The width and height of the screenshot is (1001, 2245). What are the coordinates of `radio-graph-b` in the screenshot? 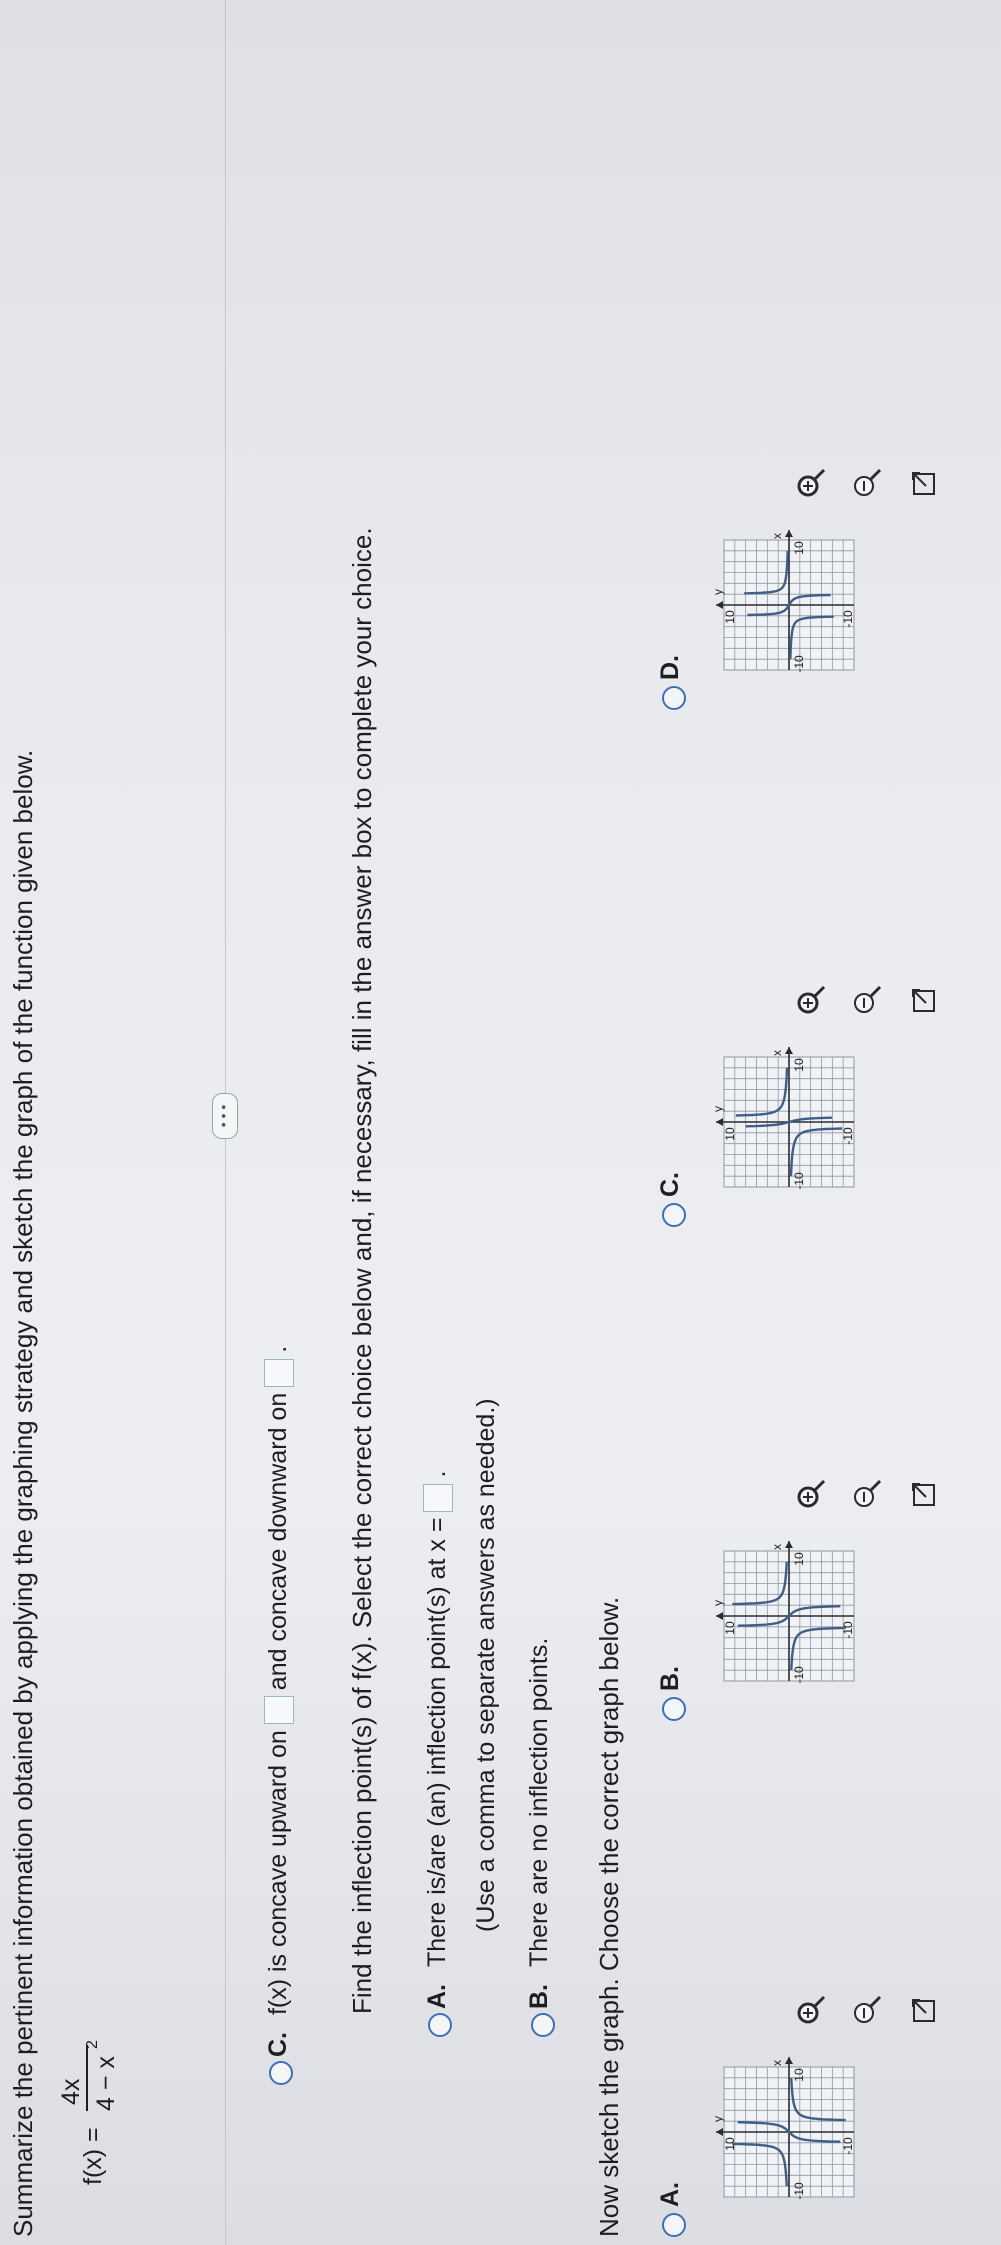 It's located at (674, 1709).